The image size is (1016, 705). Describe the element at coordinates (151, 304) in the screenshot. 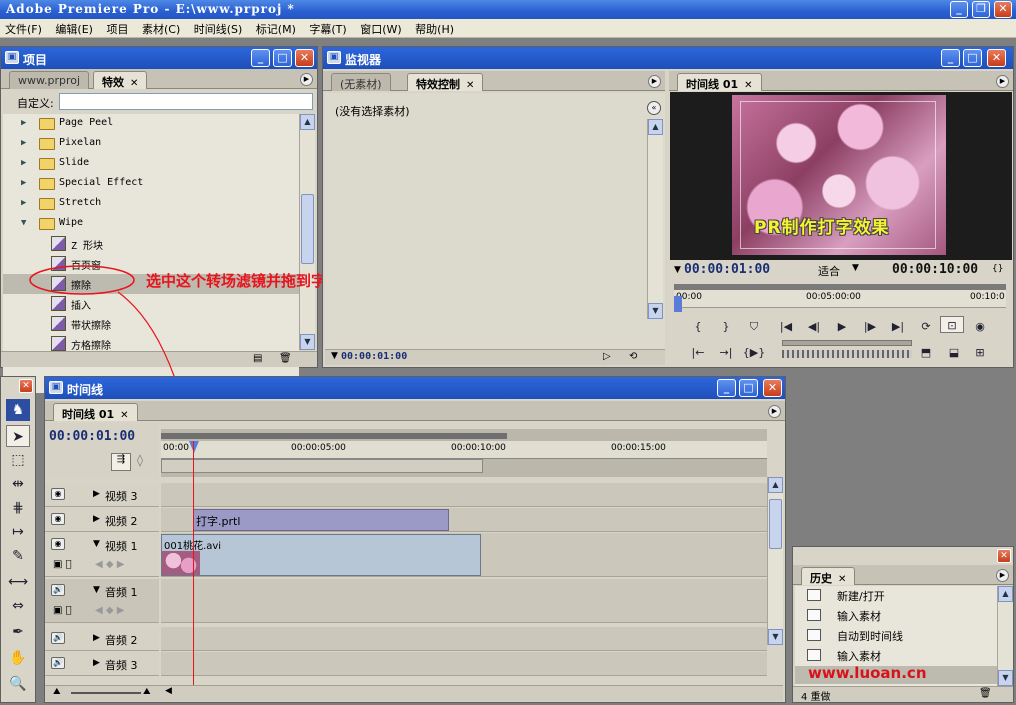

I see `tree-item-effect: 插入` at that location.